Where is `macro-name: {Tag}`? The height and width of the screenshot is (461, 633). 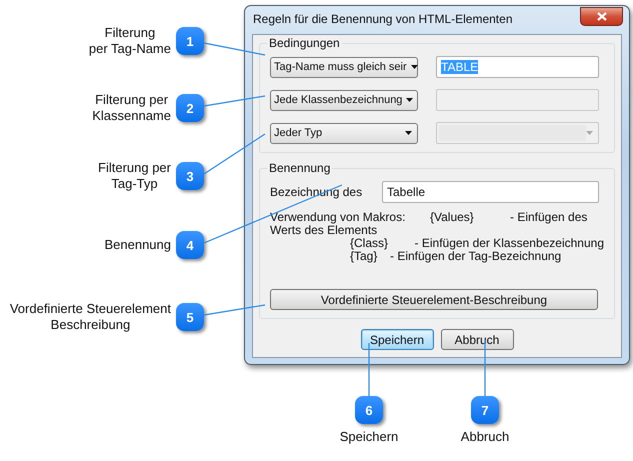 macro-name: {Tag} is located at coordinates (364, 256).